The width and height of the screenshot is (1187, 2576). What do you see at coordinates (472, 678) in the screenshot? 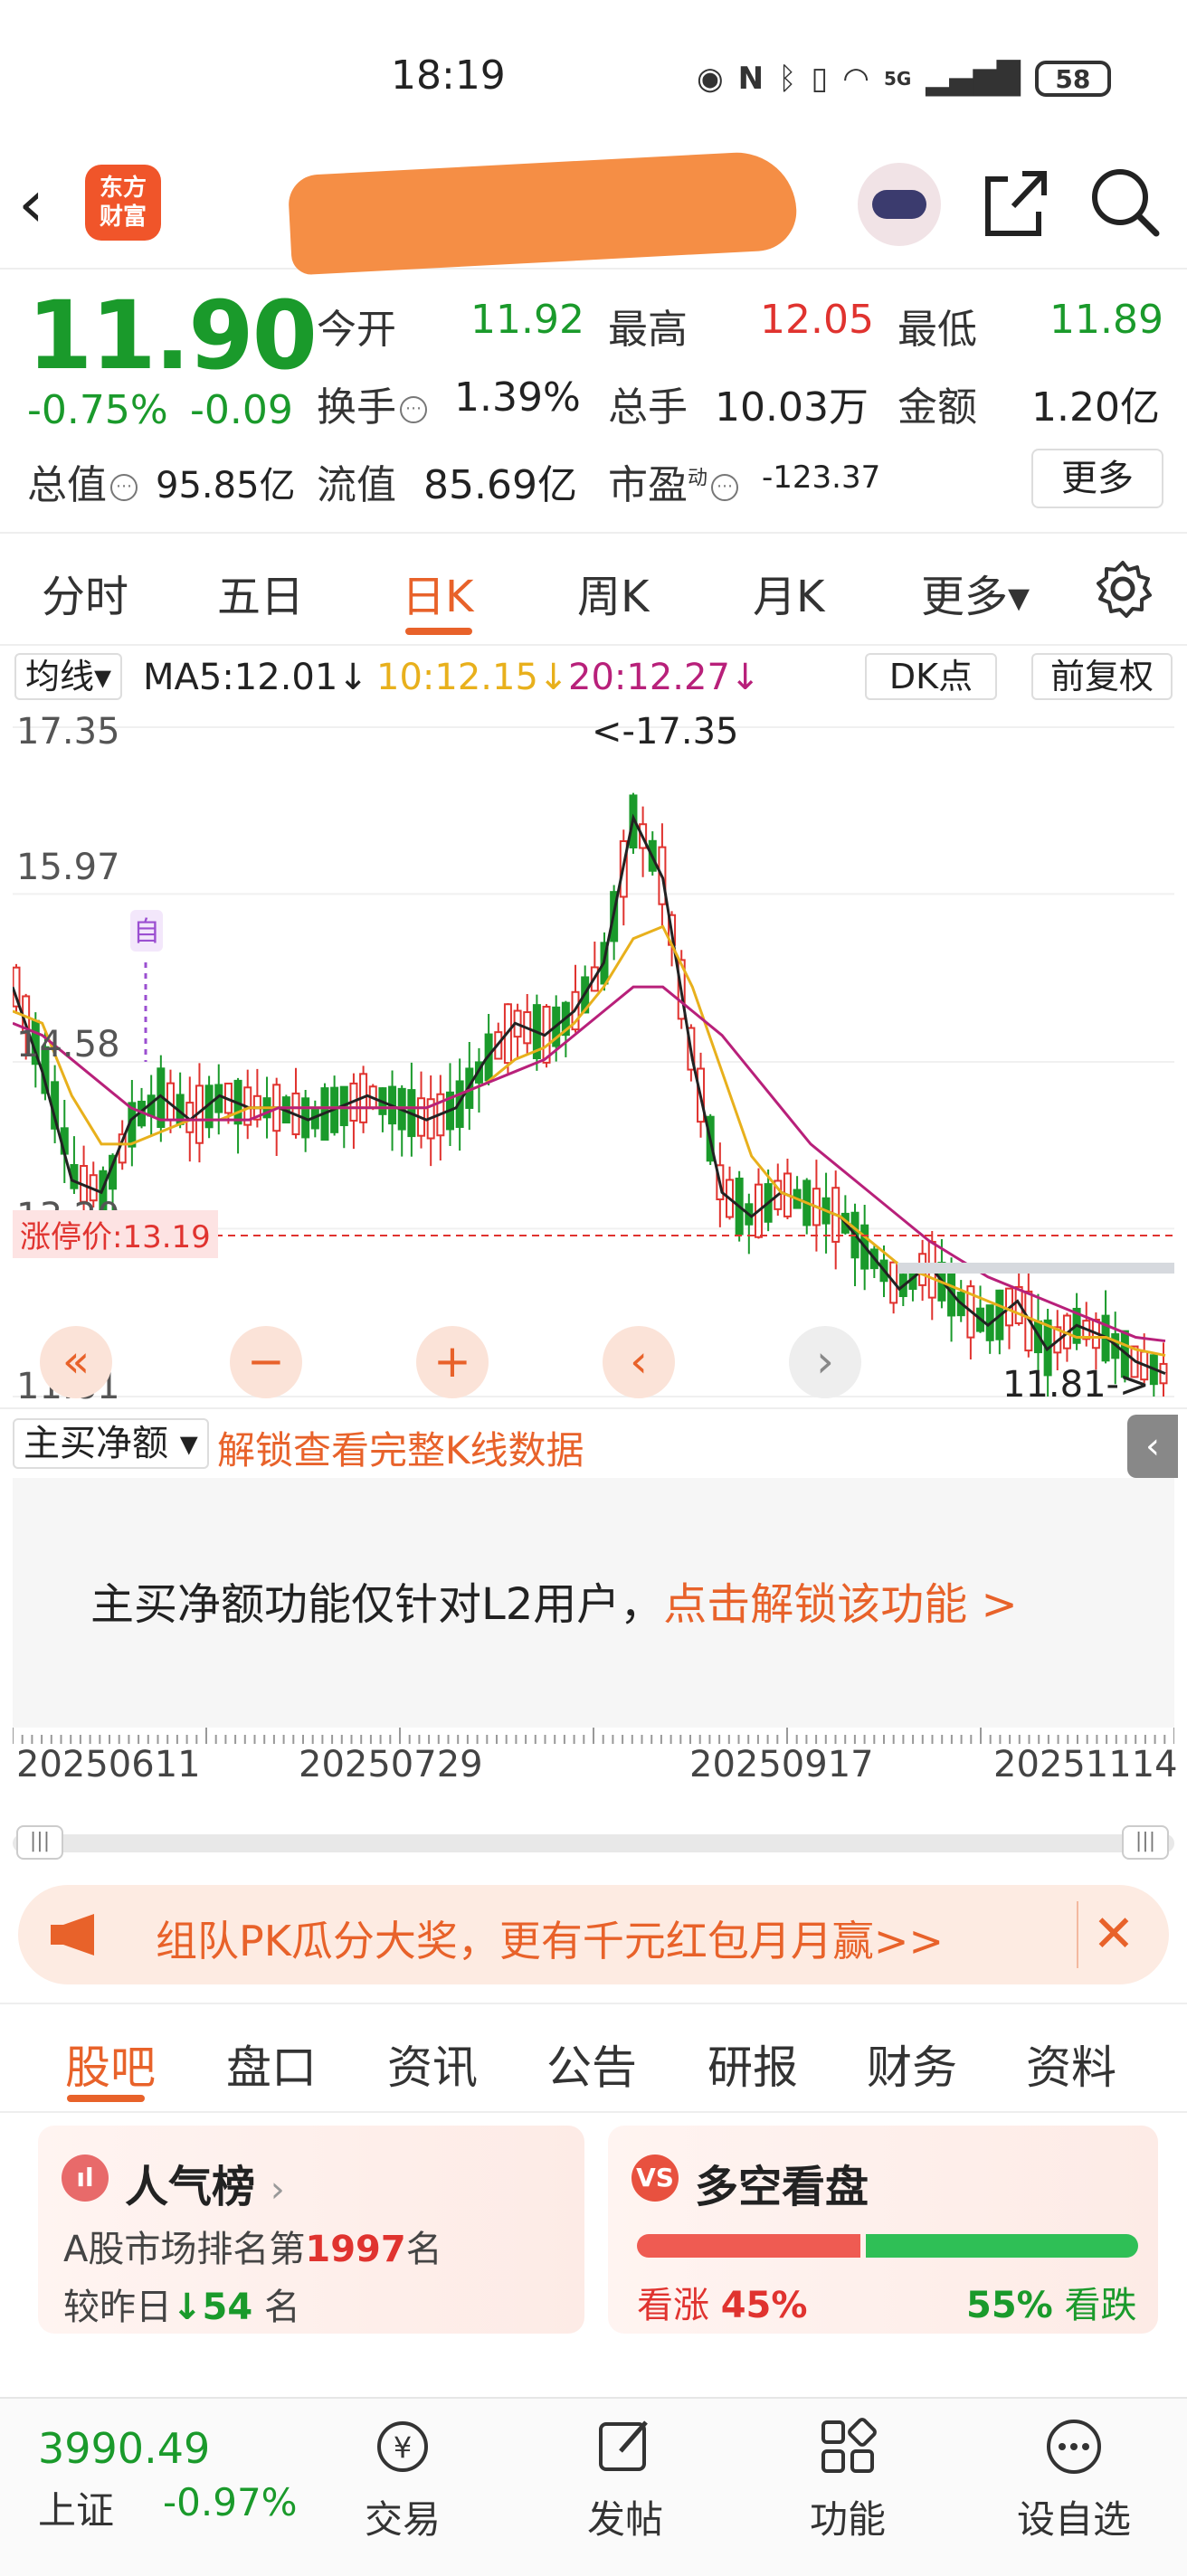
I see `ma10-value: 10:12.15↓` at bounding box center [472, 678].